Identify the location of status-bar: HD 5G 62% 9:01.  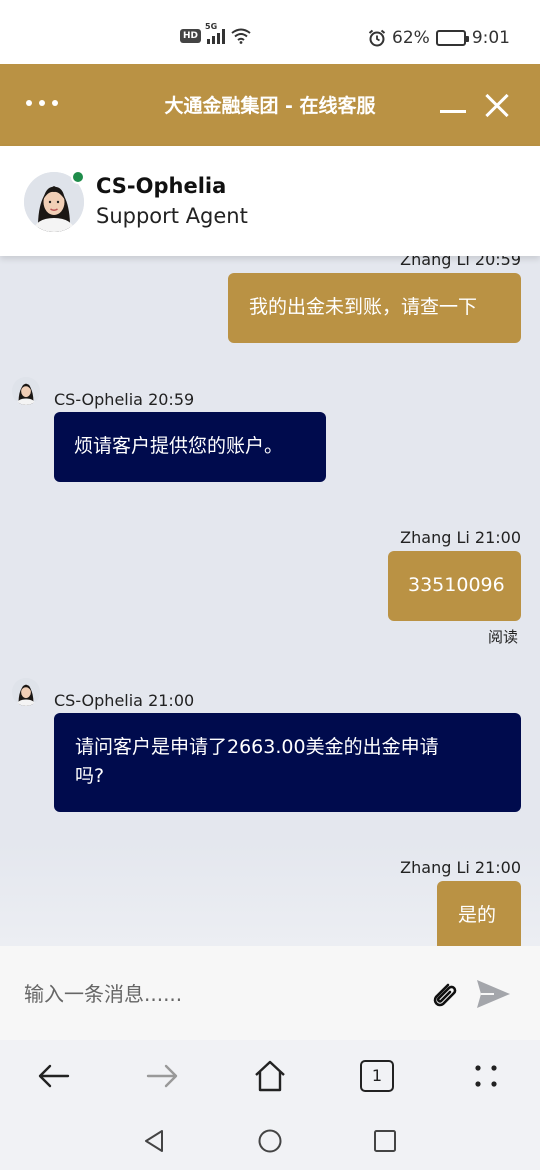
(270, 32).